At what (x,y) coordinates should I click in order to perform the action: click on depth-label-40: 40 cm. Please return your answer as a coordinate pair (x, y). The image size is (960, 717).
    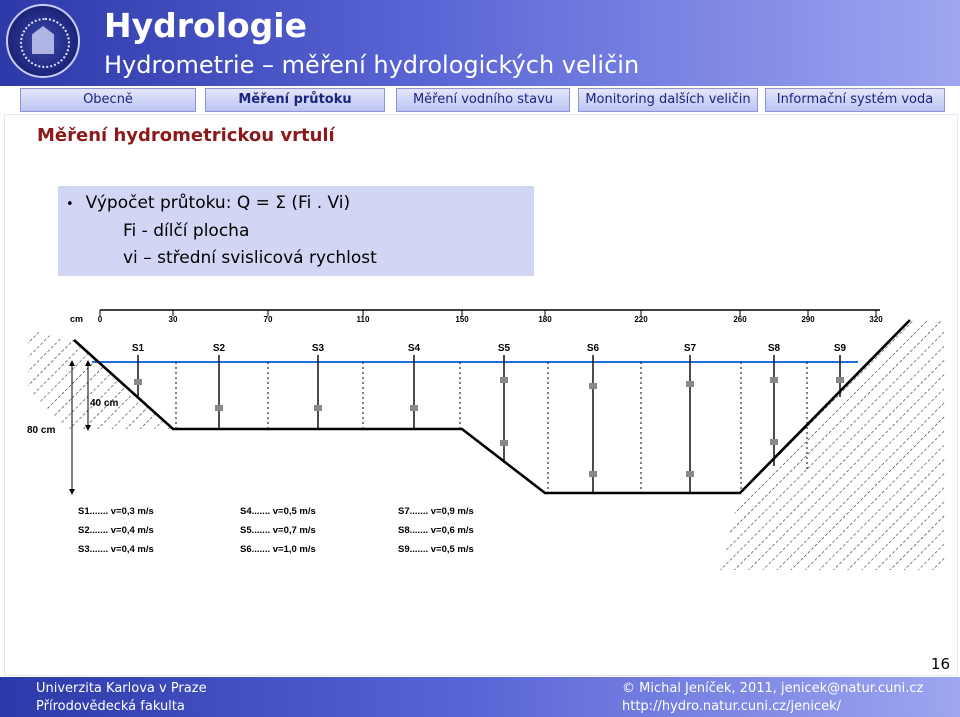
    Looking at the image, I should click on (104, 403).